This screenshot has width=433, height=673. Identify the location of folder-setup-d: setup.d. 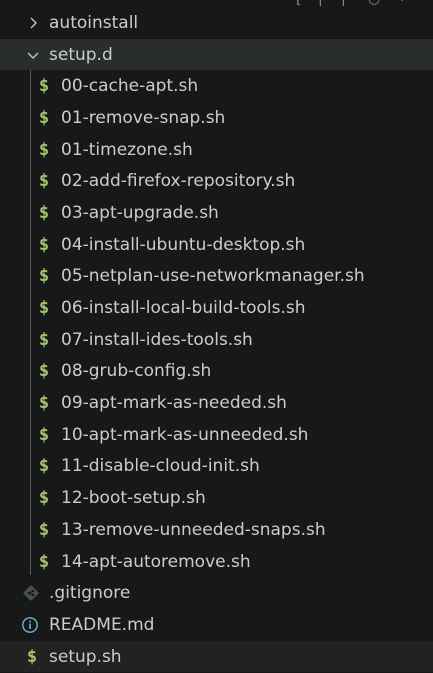
(216, 54).